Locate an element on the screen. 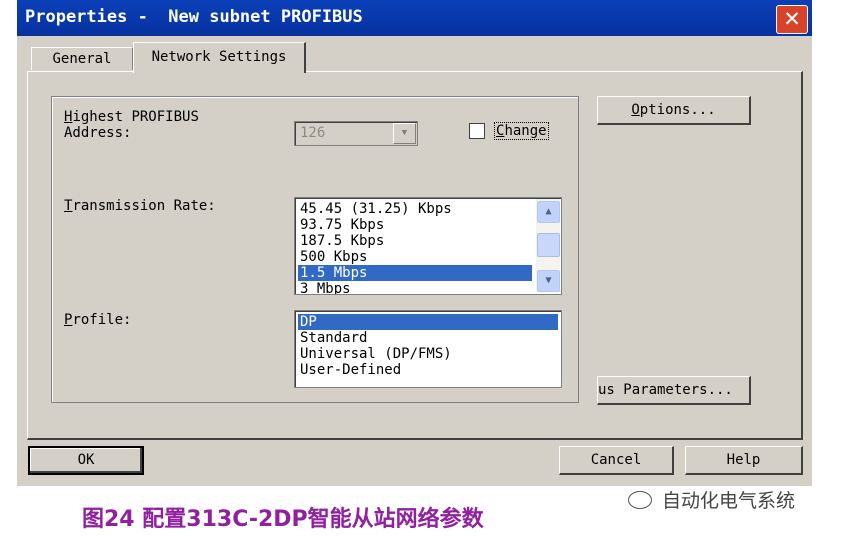  cancel-button: Cancel is located at coordinates (616, 460).